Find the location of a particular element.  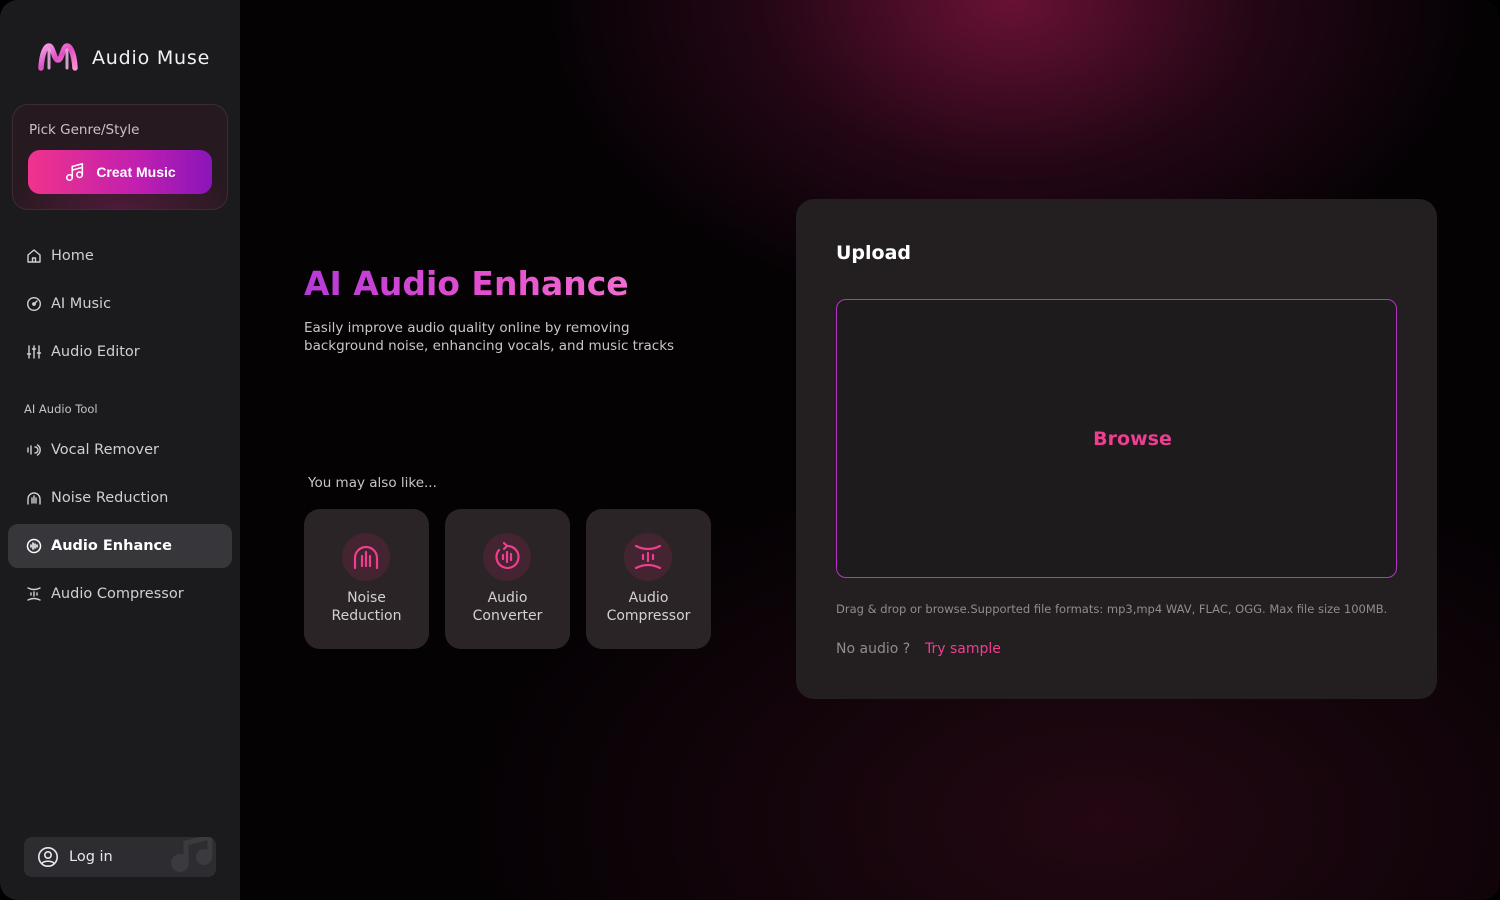

nav-item-label: Audio Editor is located at coordinates (95, 352).